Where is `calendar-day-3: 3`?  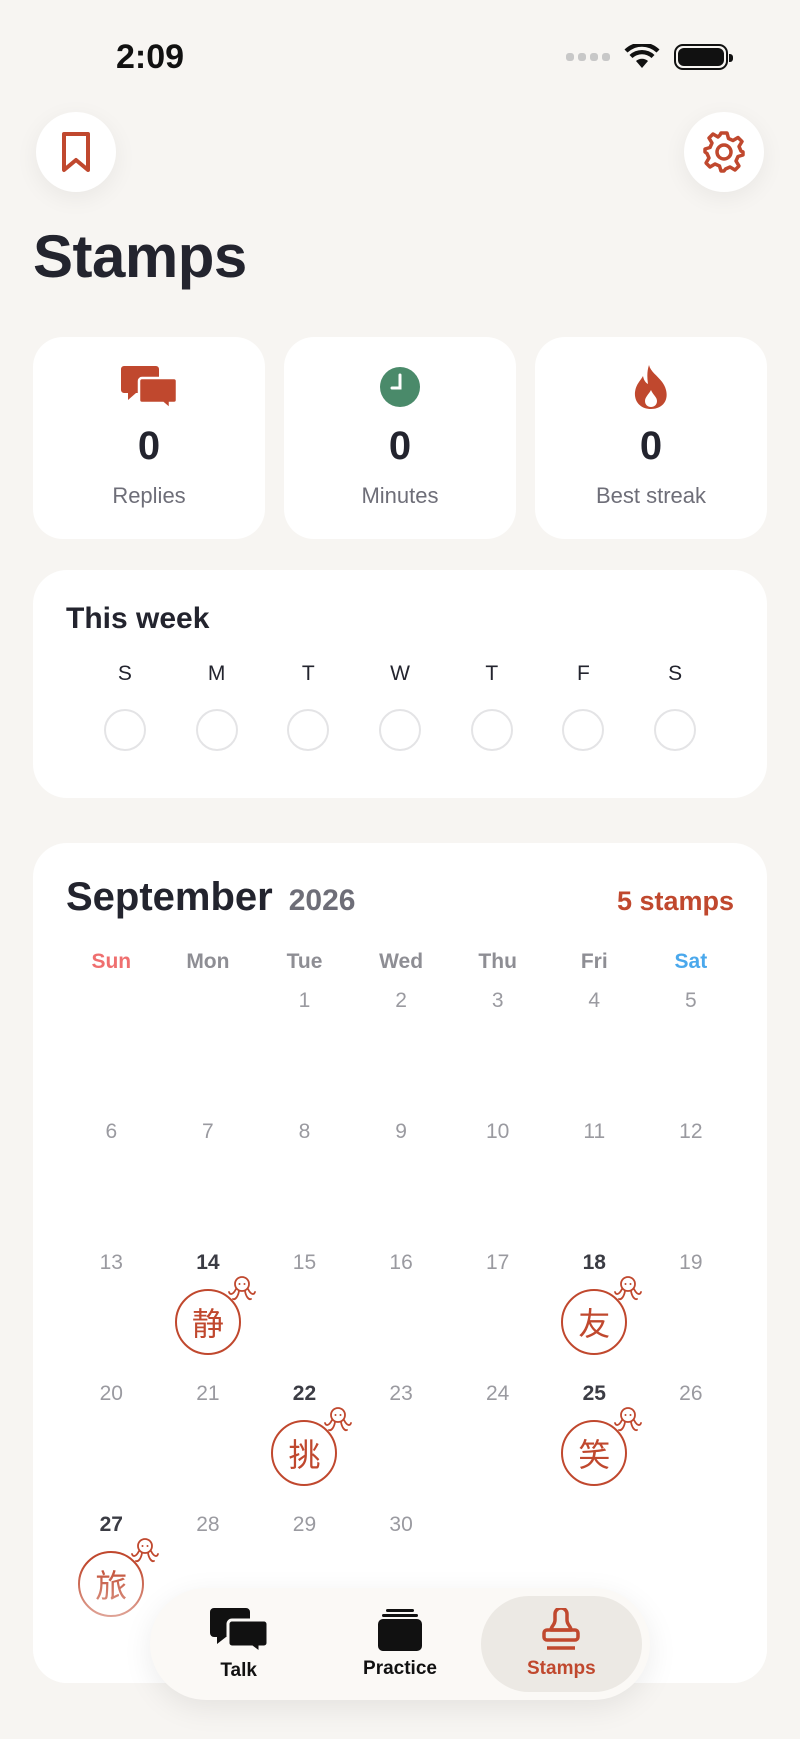
calendar-day-3: 3 is located at coordinates (497, 1054).